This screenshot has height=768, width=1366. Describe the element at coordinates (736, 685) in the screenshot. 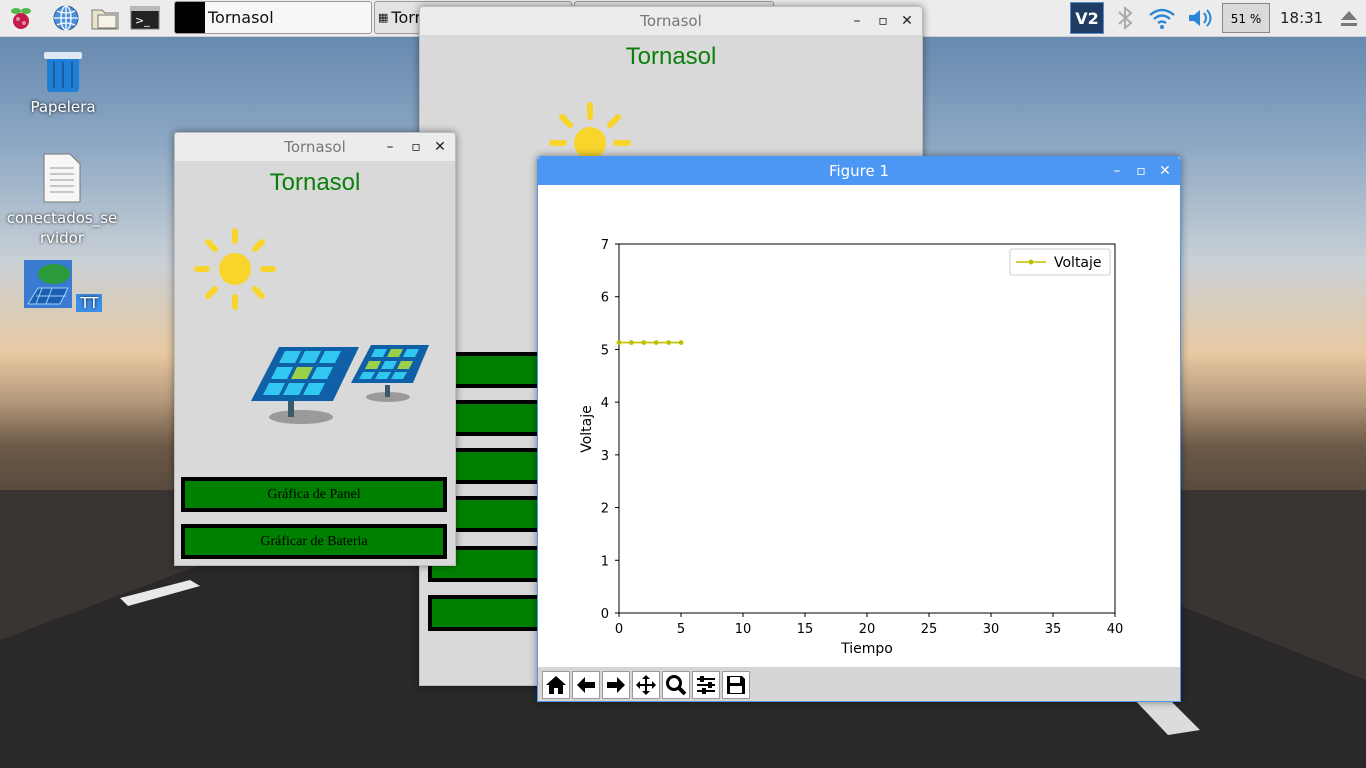

I see `save-icon` at that location.